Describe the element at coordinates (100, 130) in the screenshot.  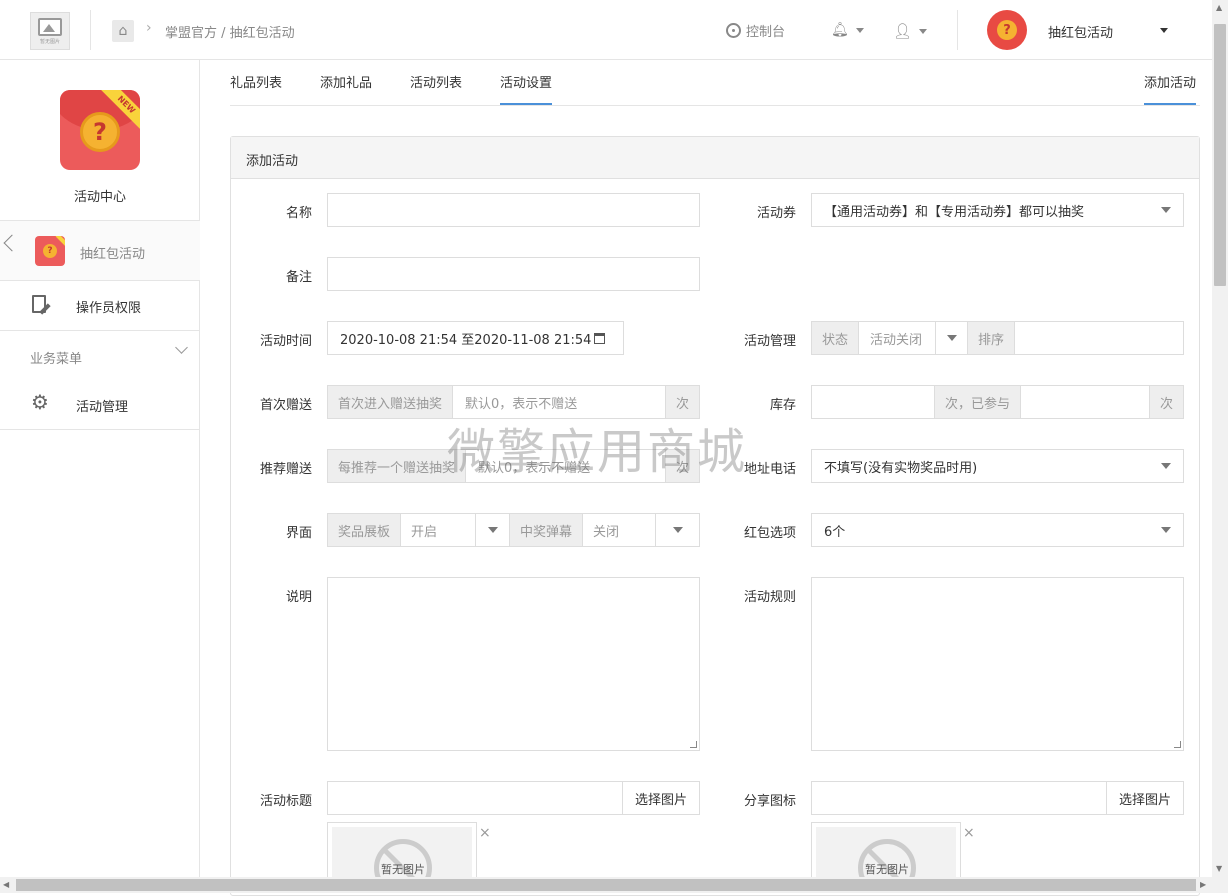
I see `app-icon: ? NEW` at that location.